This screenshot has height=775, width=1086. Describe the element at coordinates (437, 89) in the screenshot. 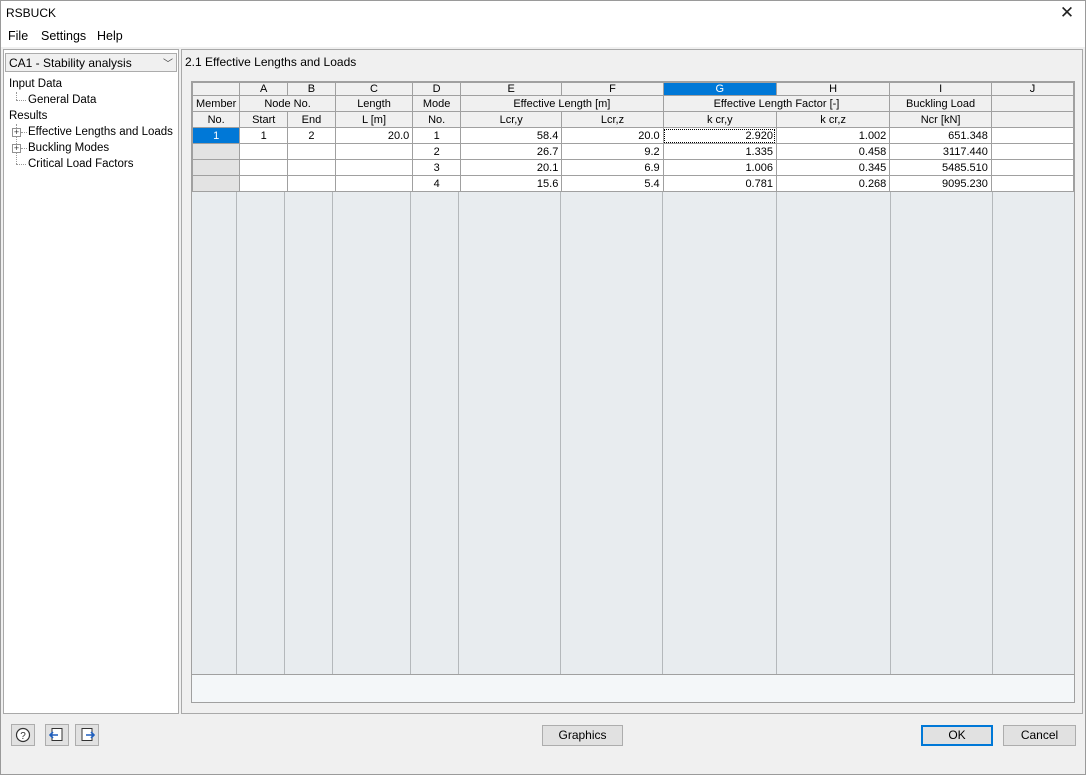

I see `column-letter-d: D` at that location.